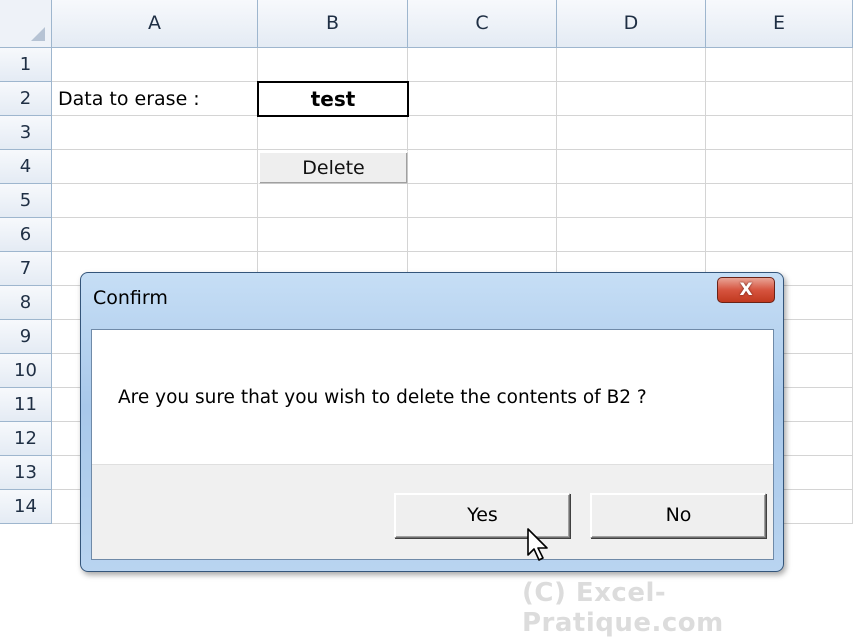  Describe the element at coordinates (155, 133) in the screenshot. I see `cell-a3` at that location.